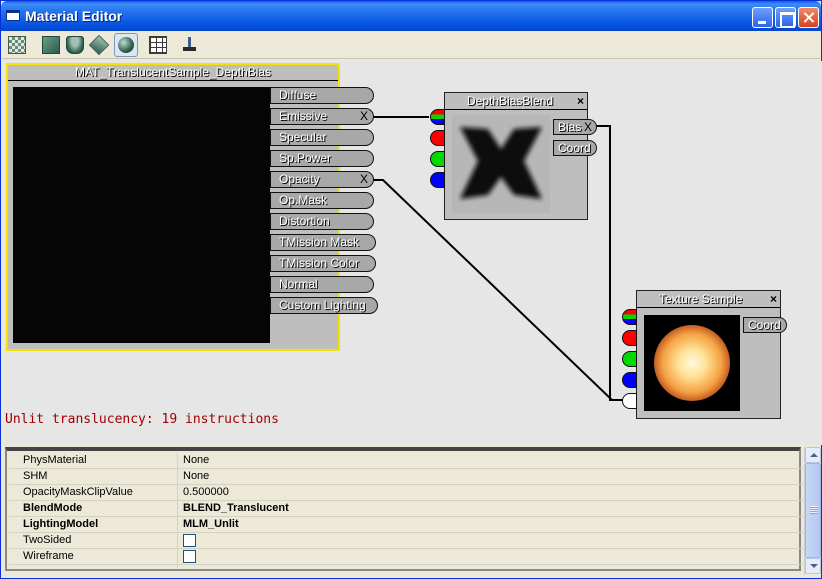  I want to click on material-input-pin: Emissive X, so click(322, 116).